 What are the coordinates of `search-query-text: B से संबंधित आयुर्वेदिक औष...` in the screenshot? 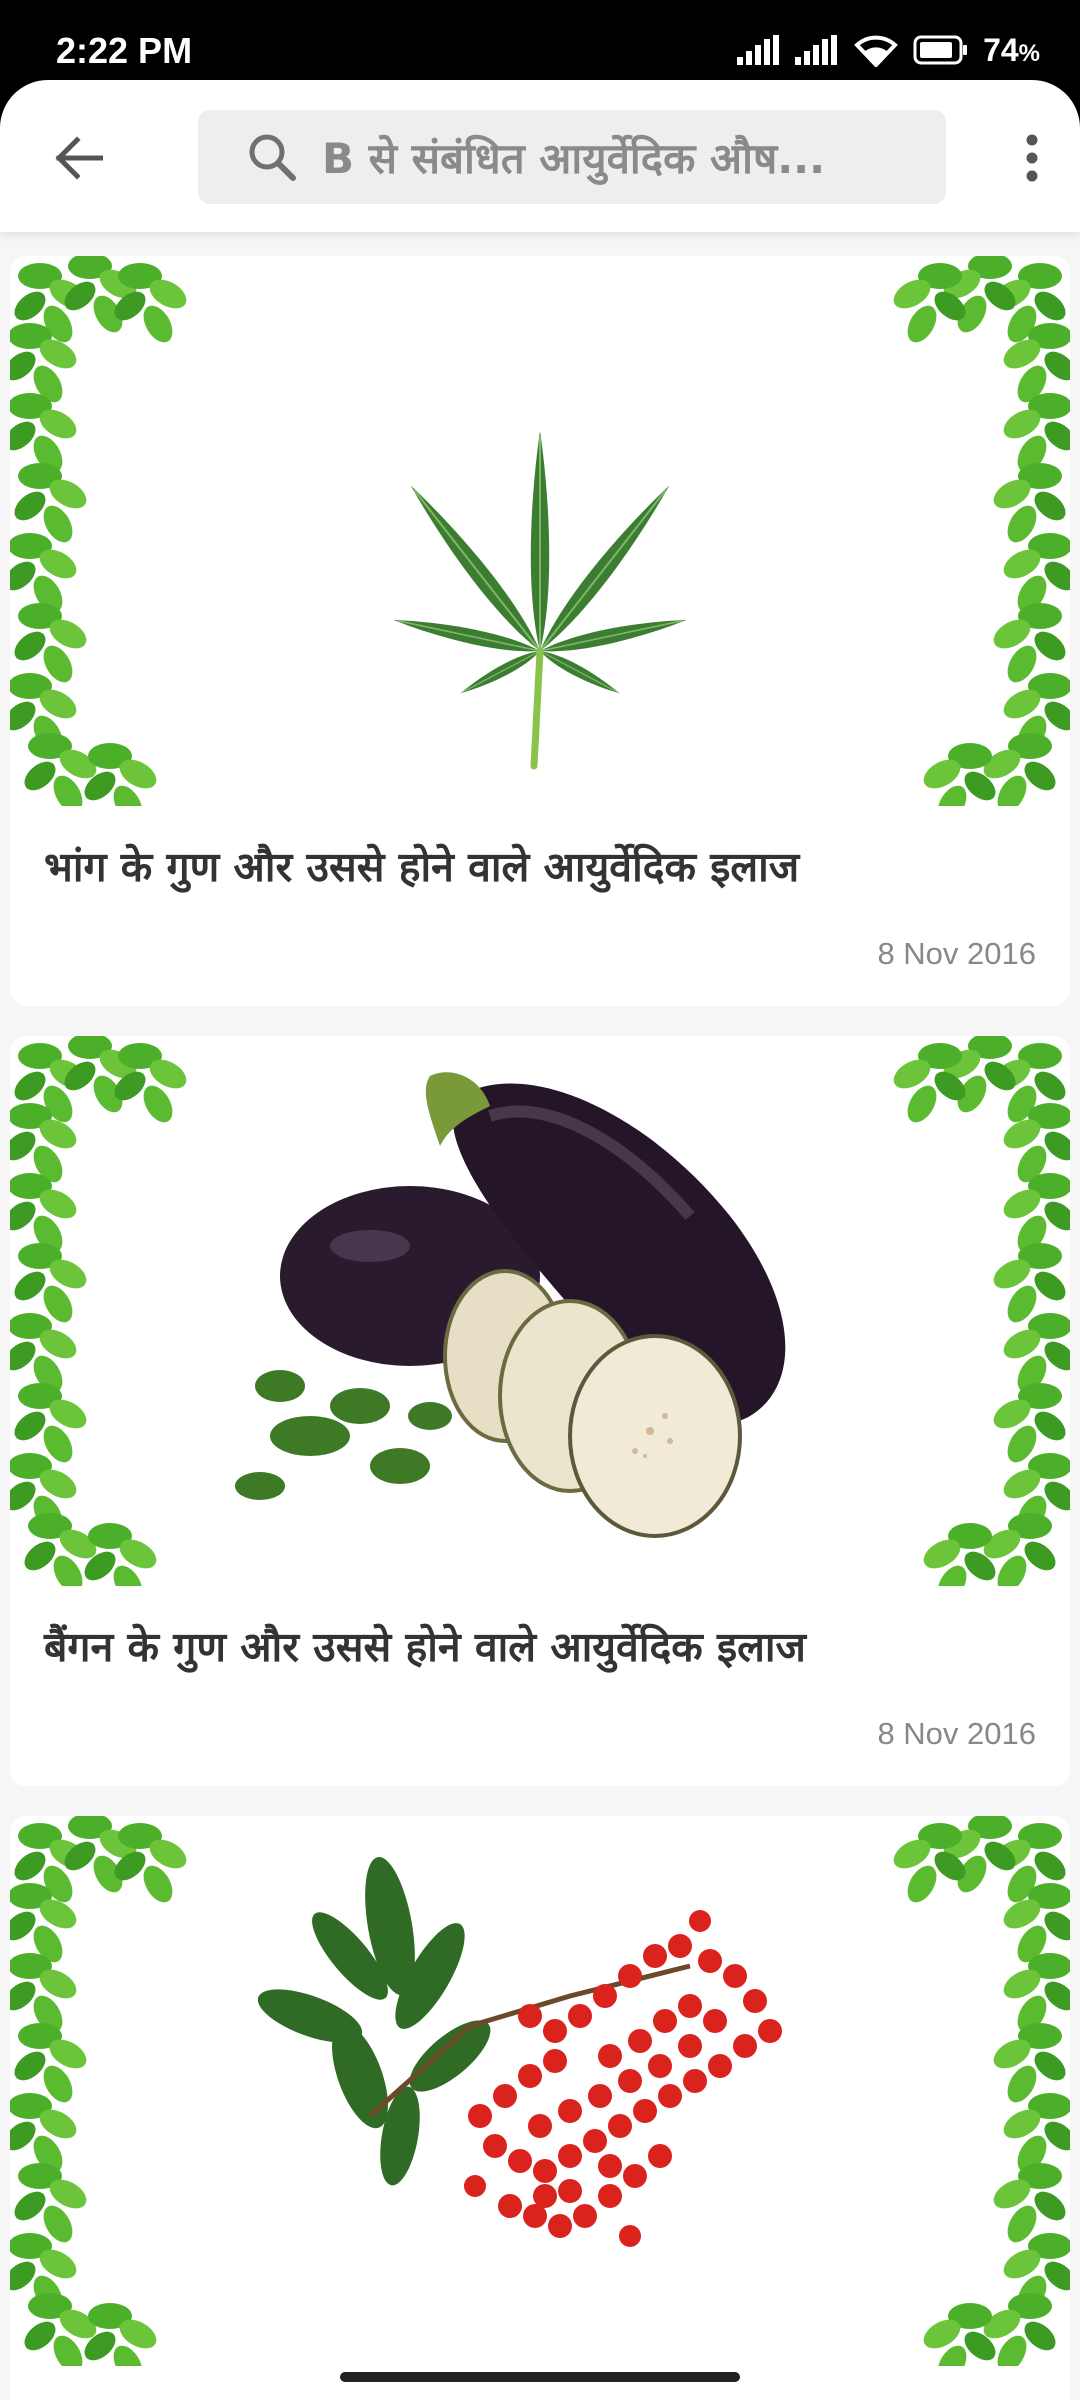 It's located at (574, 158).